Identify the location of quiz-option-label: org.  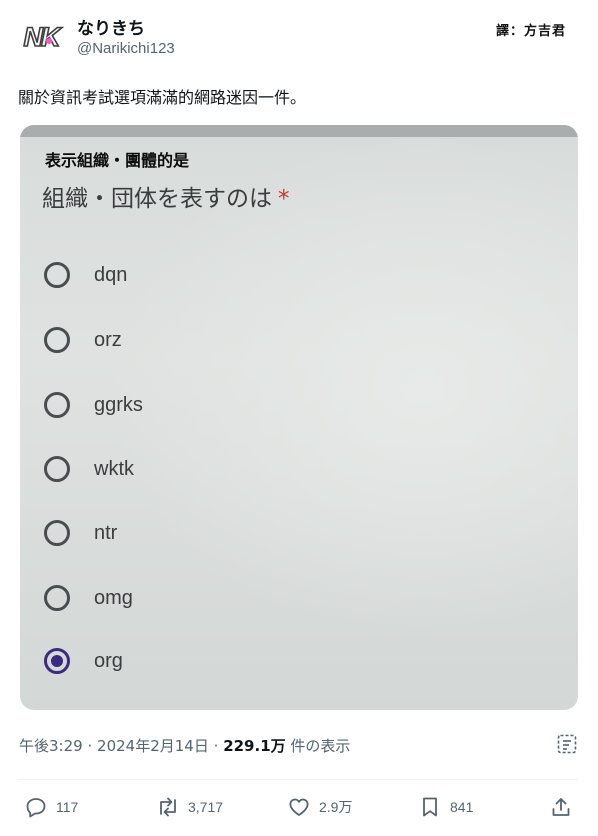
(108, 660).